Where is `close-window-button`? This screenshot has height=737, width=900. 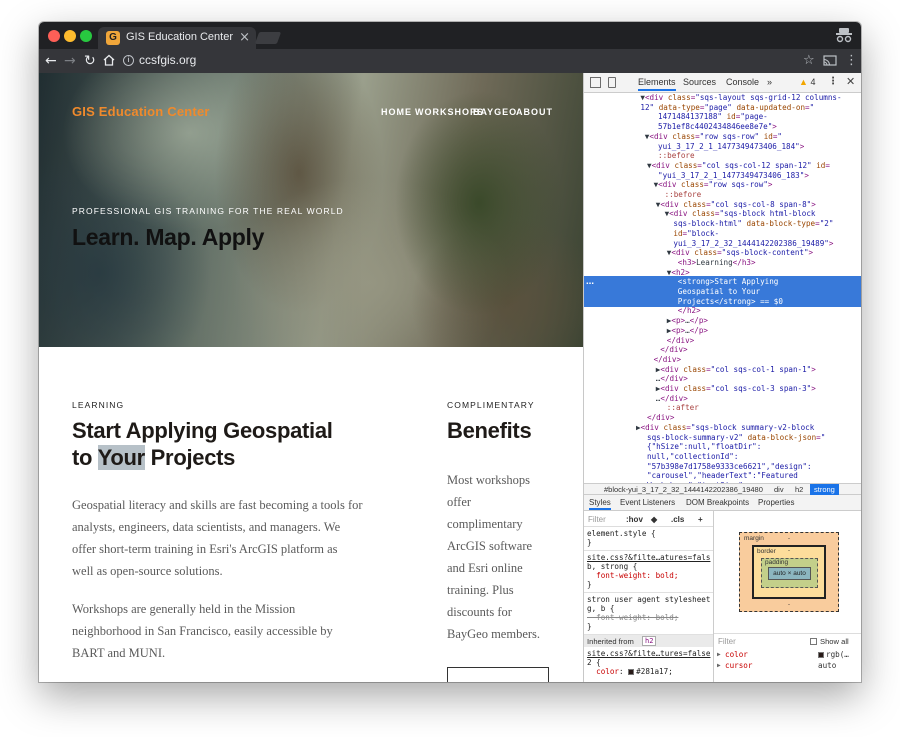
close-window-button is located at coordinates (54, 36).